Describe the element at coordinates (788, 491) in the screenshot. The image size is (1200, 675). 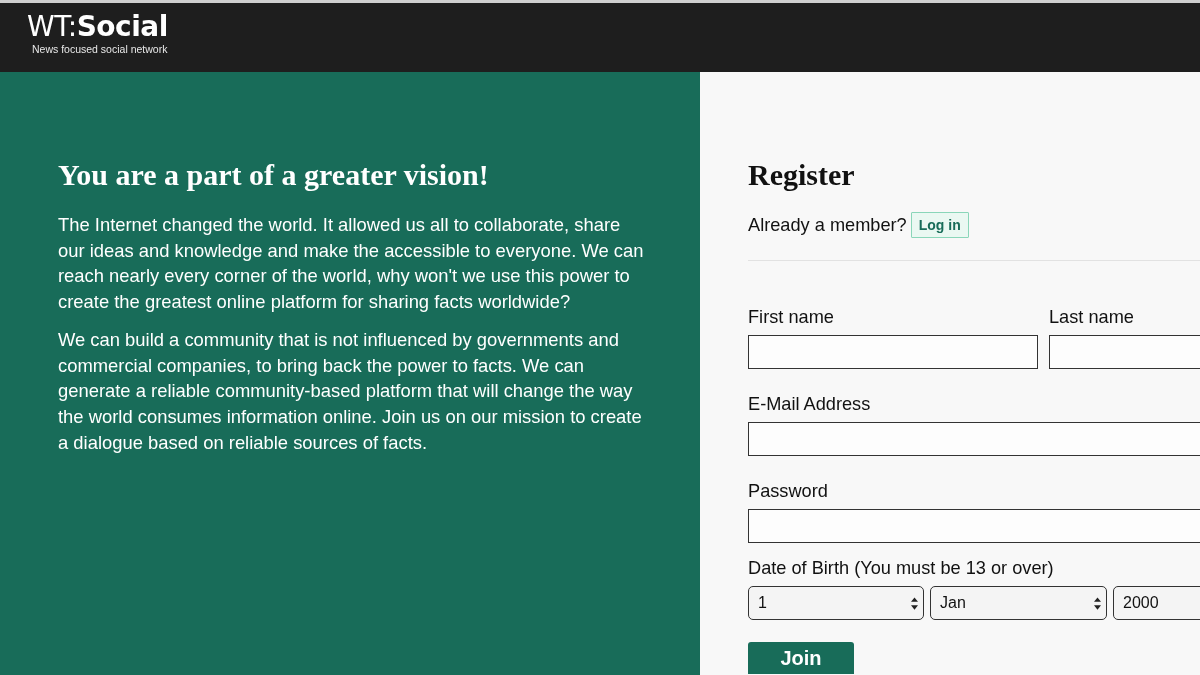
I see `field-label: Password` at that location.